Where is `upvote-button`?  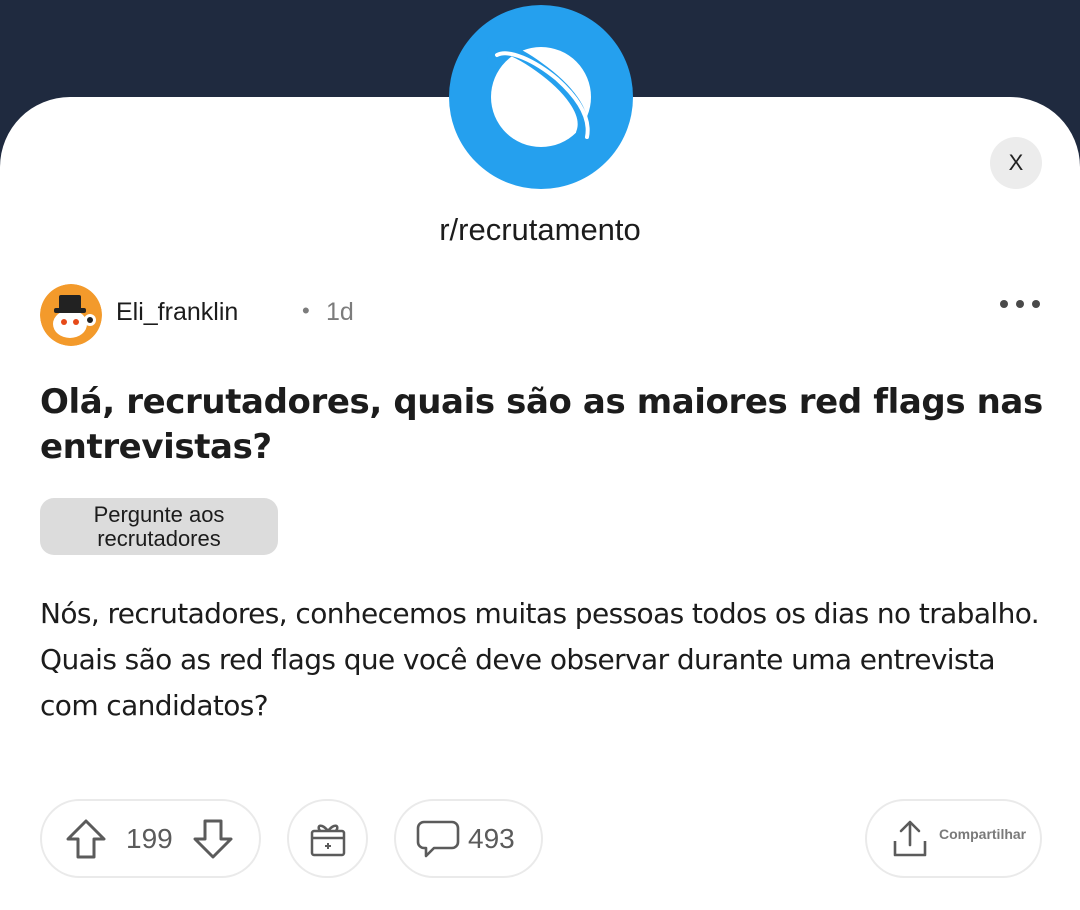 upvote-button is located at coordinates (86, 839).